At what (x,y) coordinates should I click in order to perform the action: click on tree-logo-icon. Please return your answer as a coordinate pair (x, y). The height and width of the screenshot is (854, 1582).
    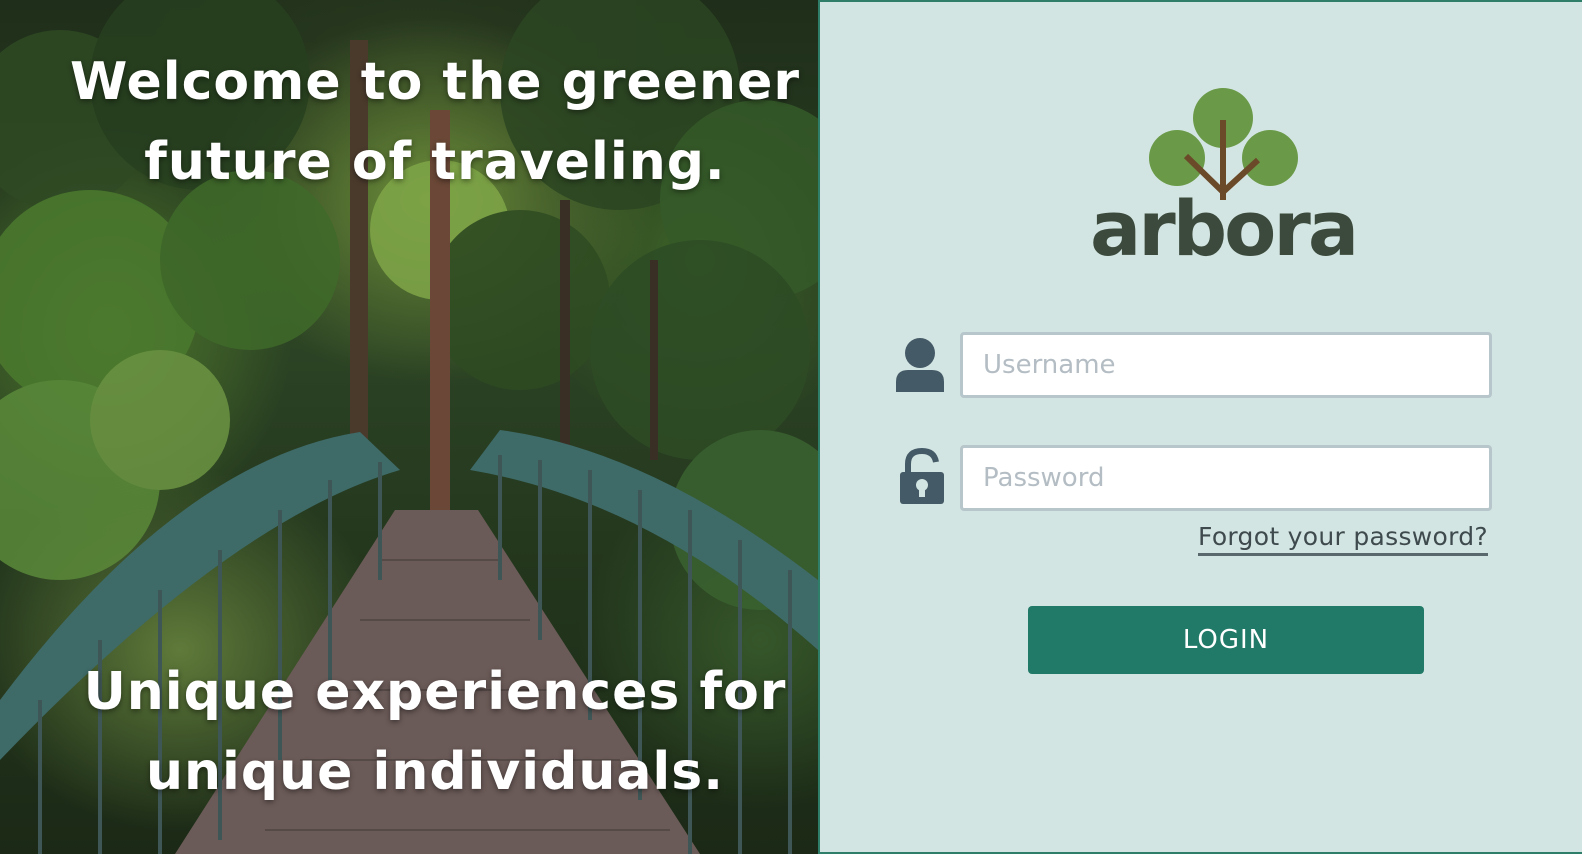
    Looking at the image, I should click on (1223, 144).